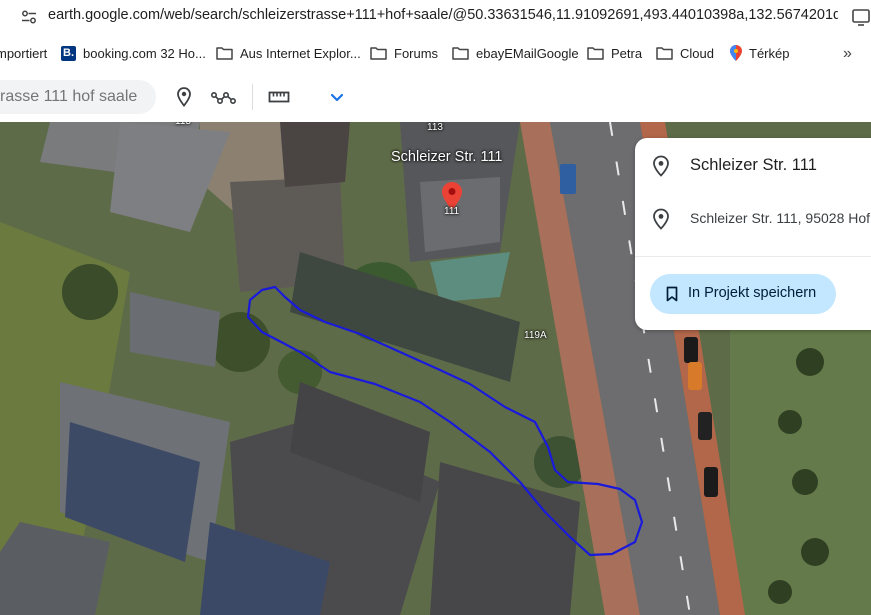 The width and height of the screenshot is (871, 615). What do you see at coordinates (224, 97) in the screenshot?
I see `path-line-icon` at bounding box center [224, 97].